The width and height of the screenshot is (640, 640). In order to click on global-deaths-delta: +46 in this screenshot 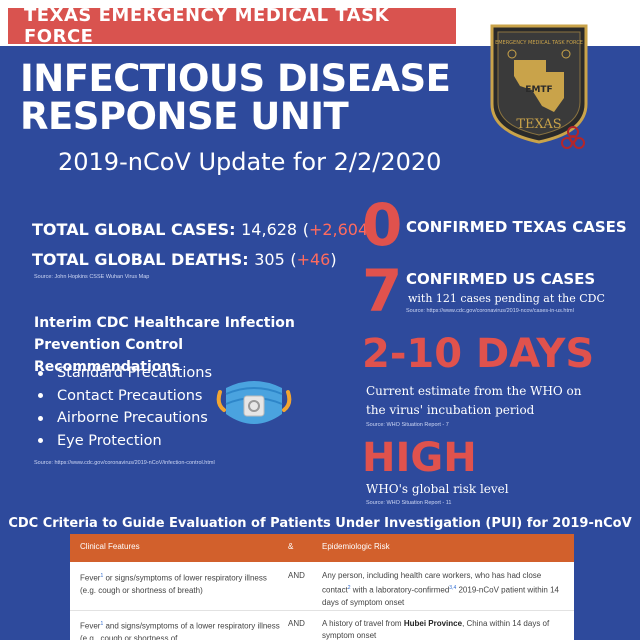, I will do `click(313, 259)`.